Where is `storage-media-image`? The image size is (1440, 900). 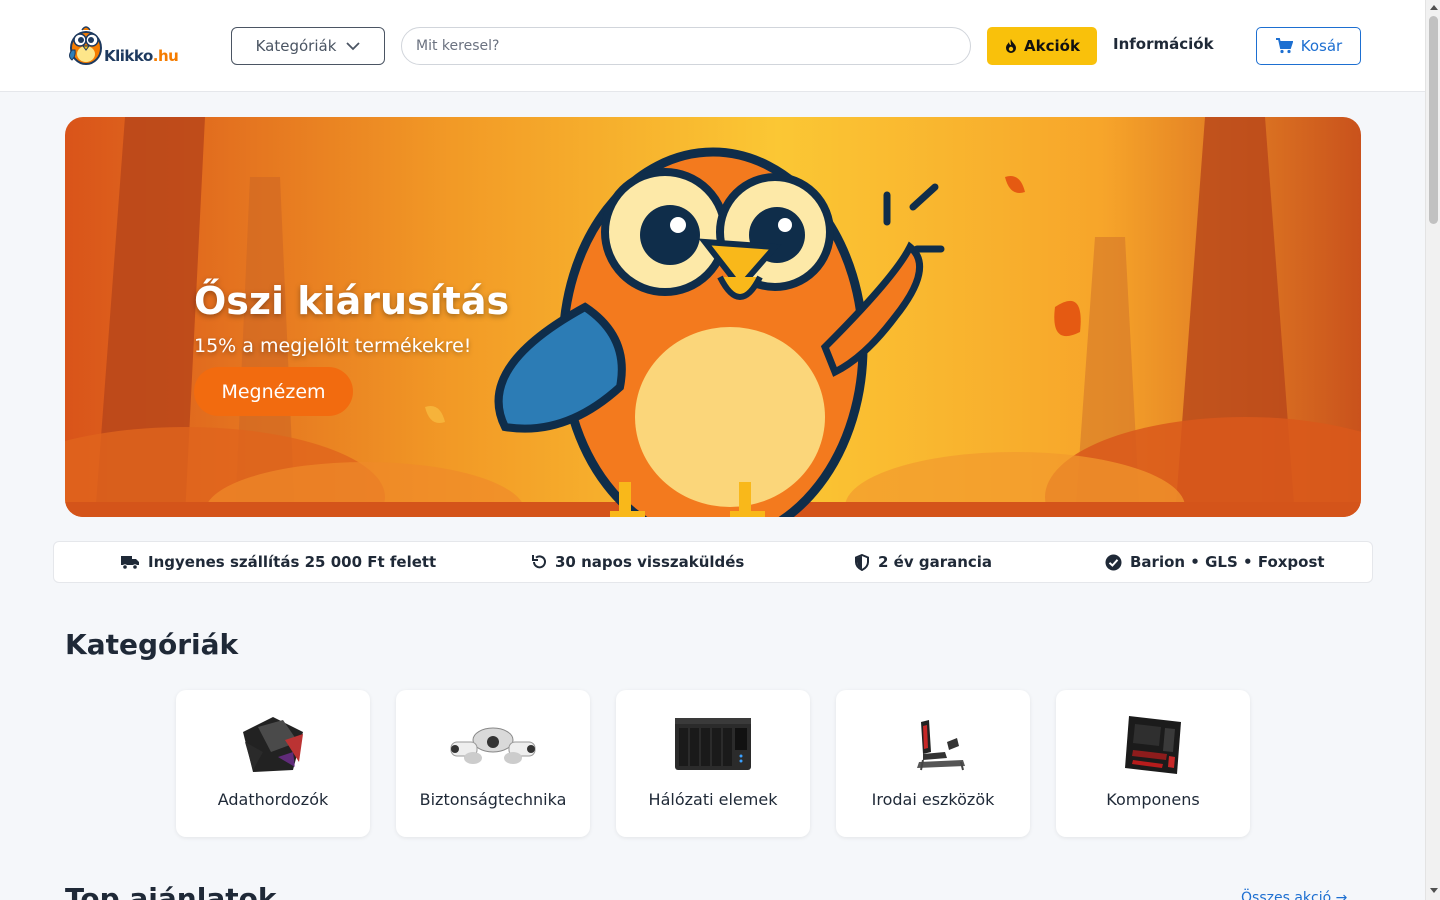 storage-media-image is located at coordinates (273, 744).